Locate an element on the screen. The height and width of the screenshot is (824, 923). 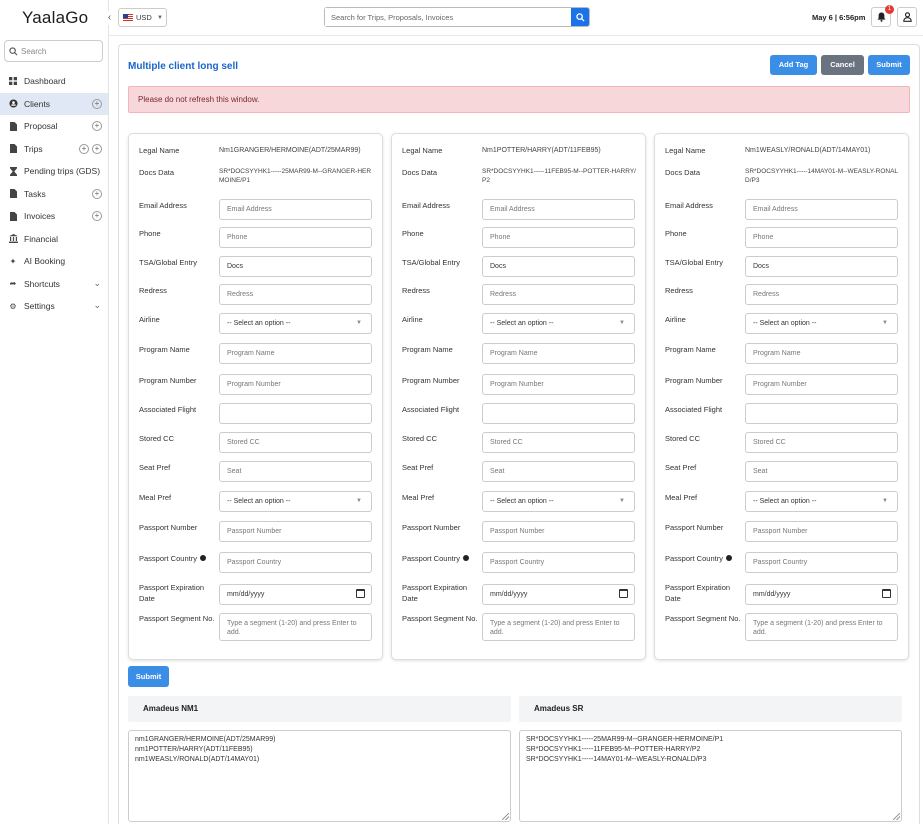
share-icon: ➦ is located at coordinates (13, 284).